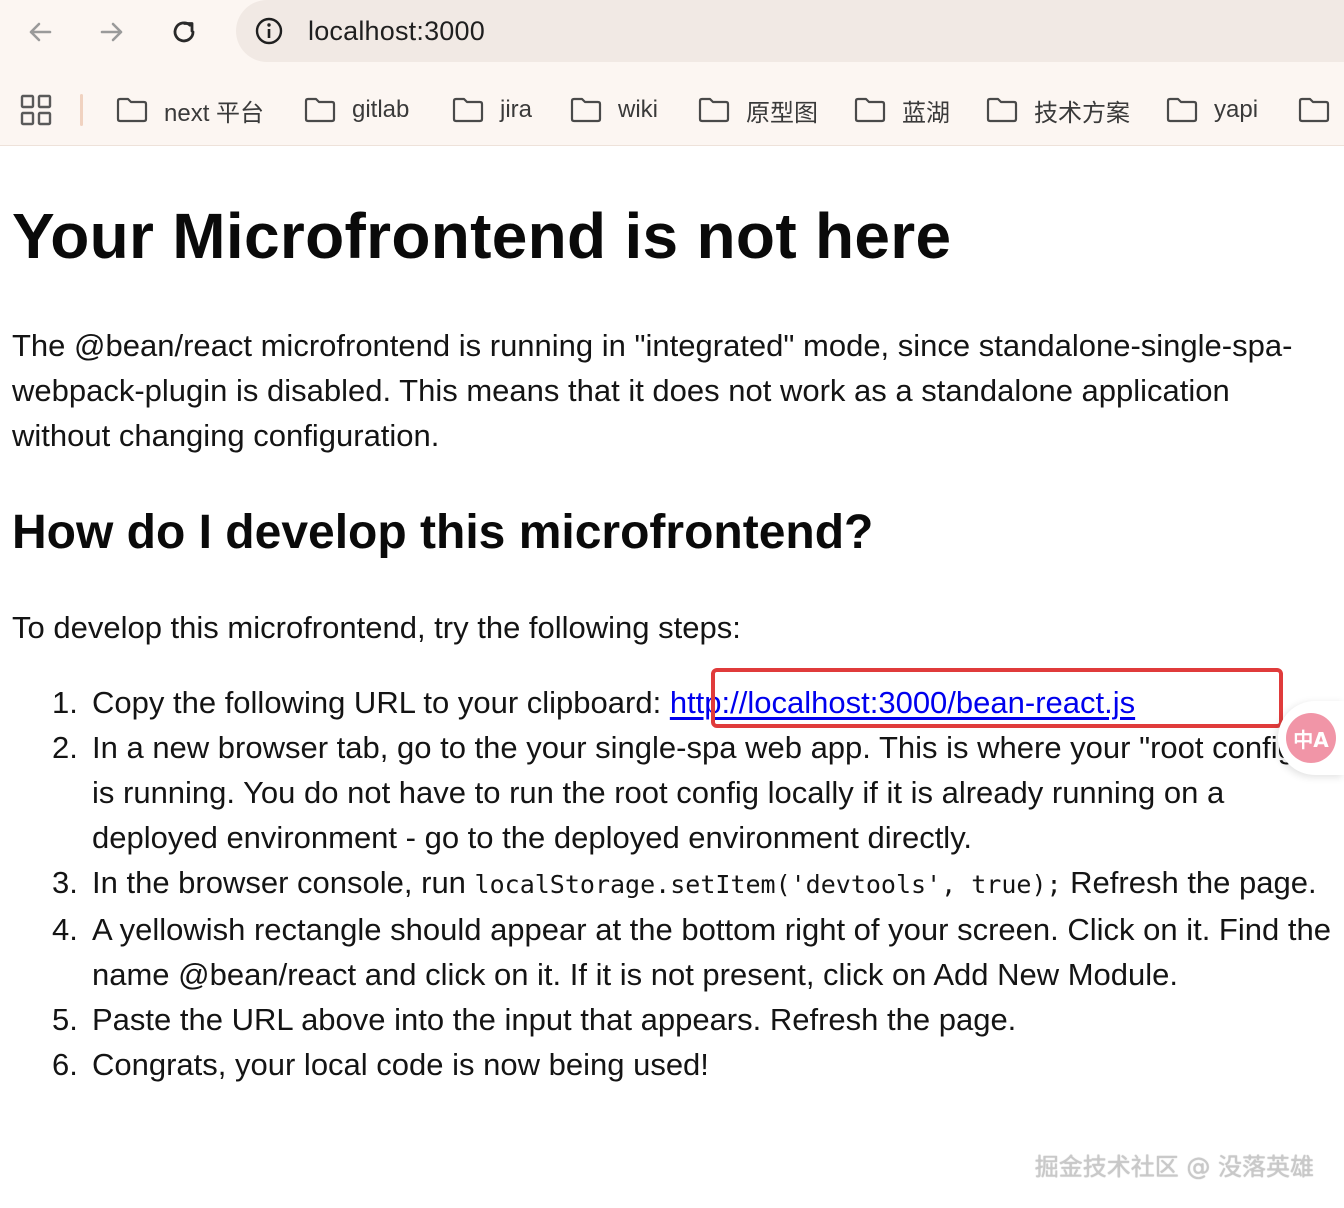  Describe the element at coordinates (269, 31) in the screenshot. I see `site-info-icon` at that location.